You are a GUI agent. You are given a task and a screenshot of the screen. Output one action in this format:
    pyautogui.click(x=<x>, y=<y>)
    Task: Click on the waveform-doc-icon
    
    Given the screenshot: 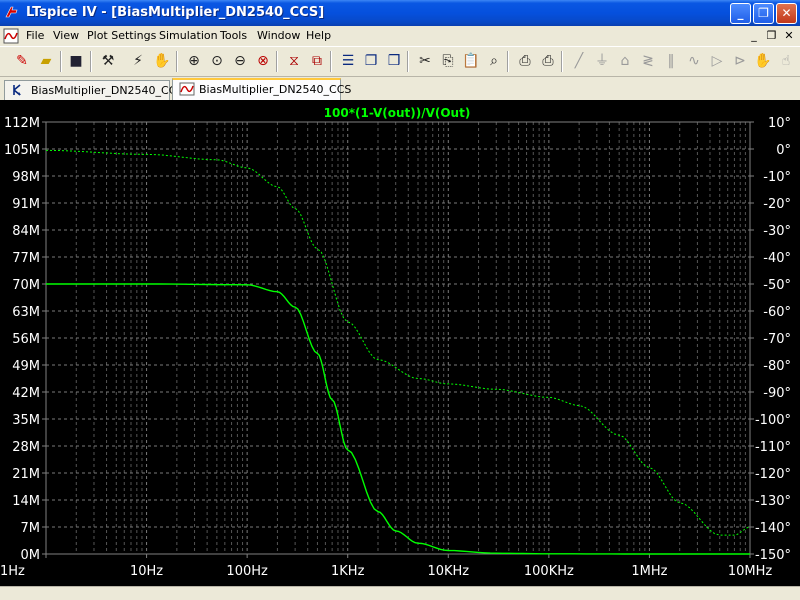 What is the action you would take?
    pyautogui.click(x=11, y=36)
    